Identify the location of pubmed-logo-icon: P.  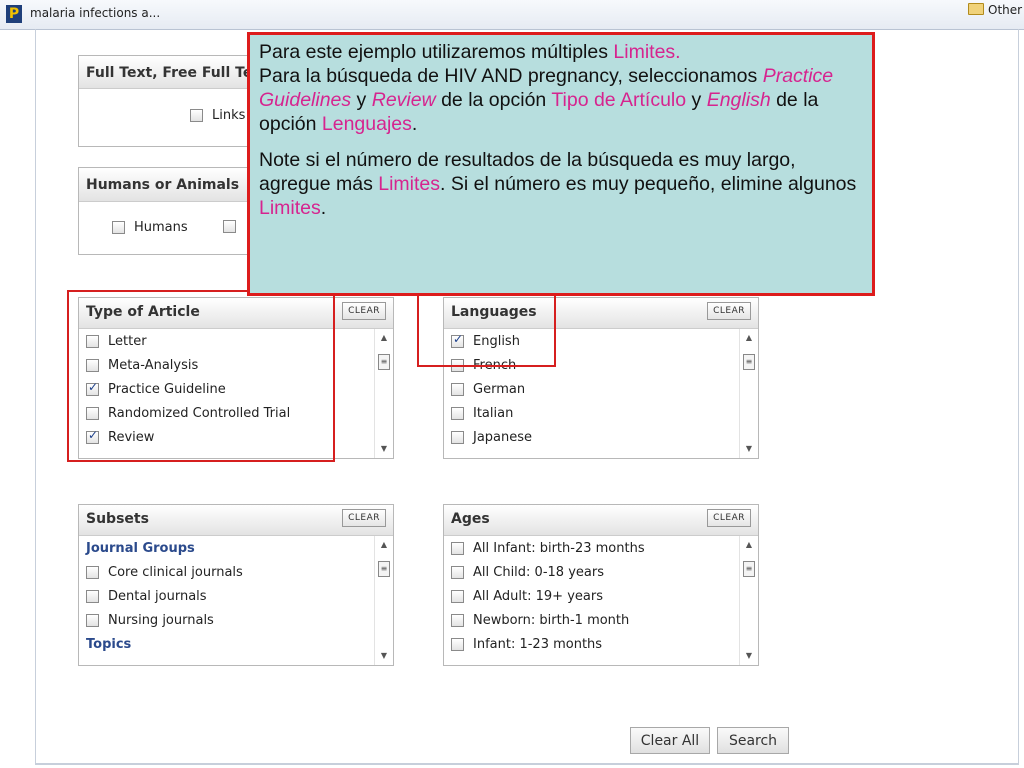
(14, 14).